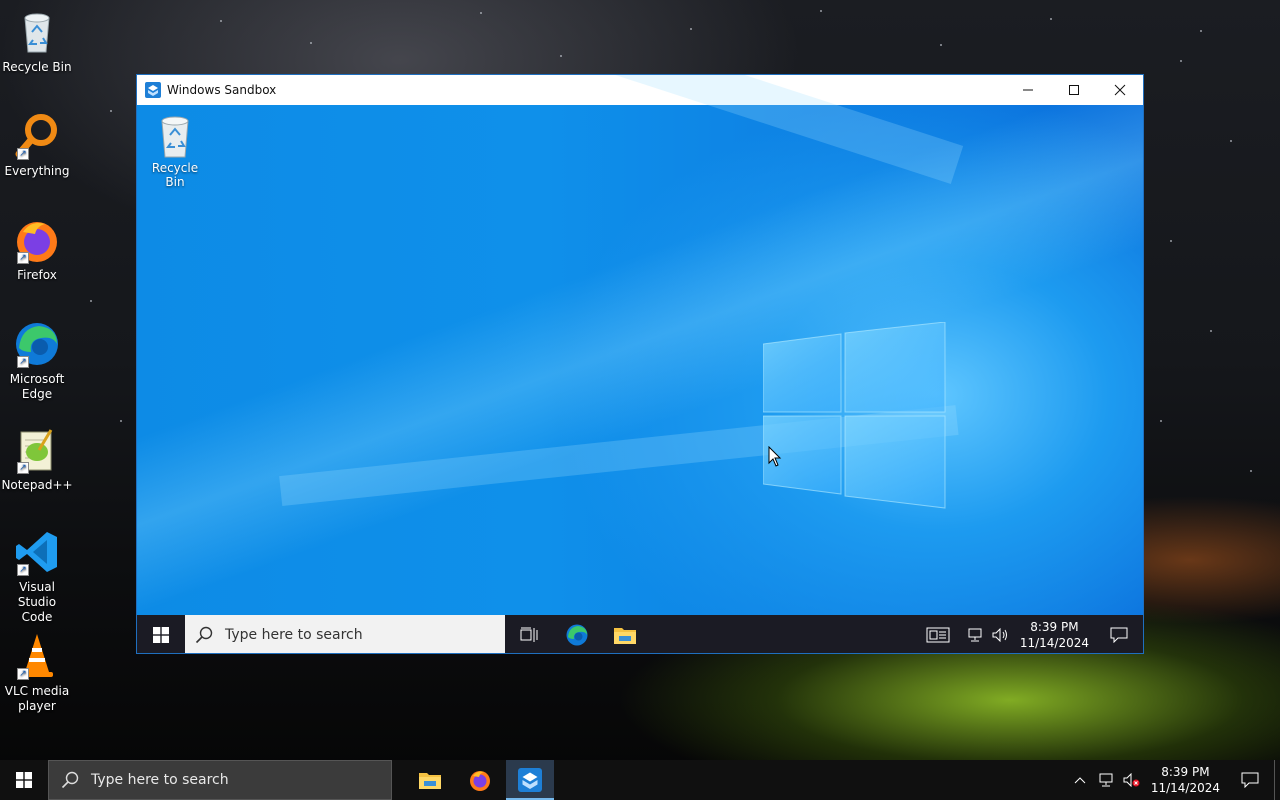 Image resolution: width=1280 pixels, height=800 pixels. What do you see at coordinates (37, 171) in the screenshot?
I see `desktop-icon-label: Everything` at bounding box center [37, 171].